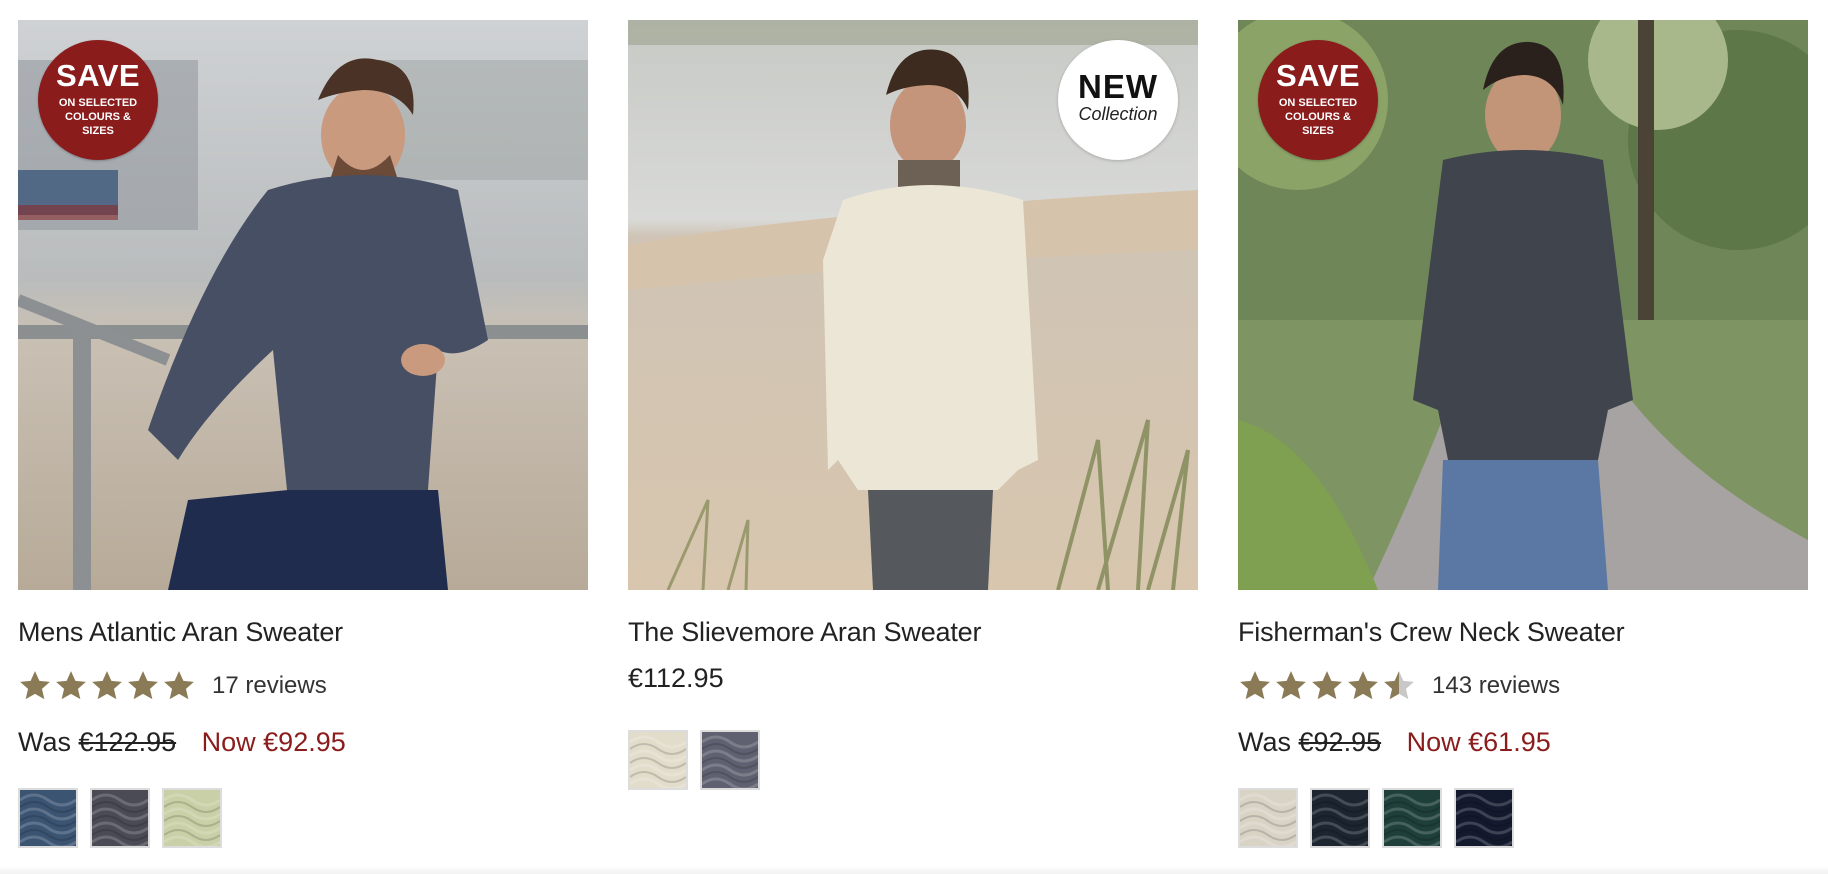 This screenshot has height=874, width=1828. Describe the element at coordinates (1478, 742) in the screenshot. I see `now-price: Now €61.95` at that location.